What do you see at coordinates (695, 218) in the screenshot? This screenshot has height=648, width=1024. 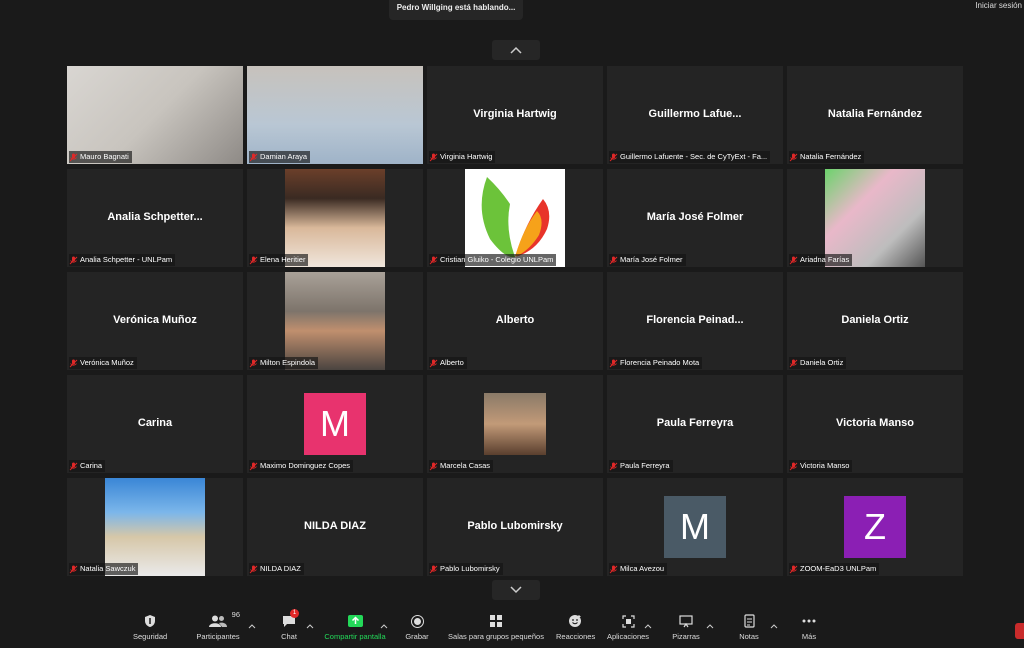 I see `participant-tile: María José Folmer María José Folmer` at bounding box center [695, 218].